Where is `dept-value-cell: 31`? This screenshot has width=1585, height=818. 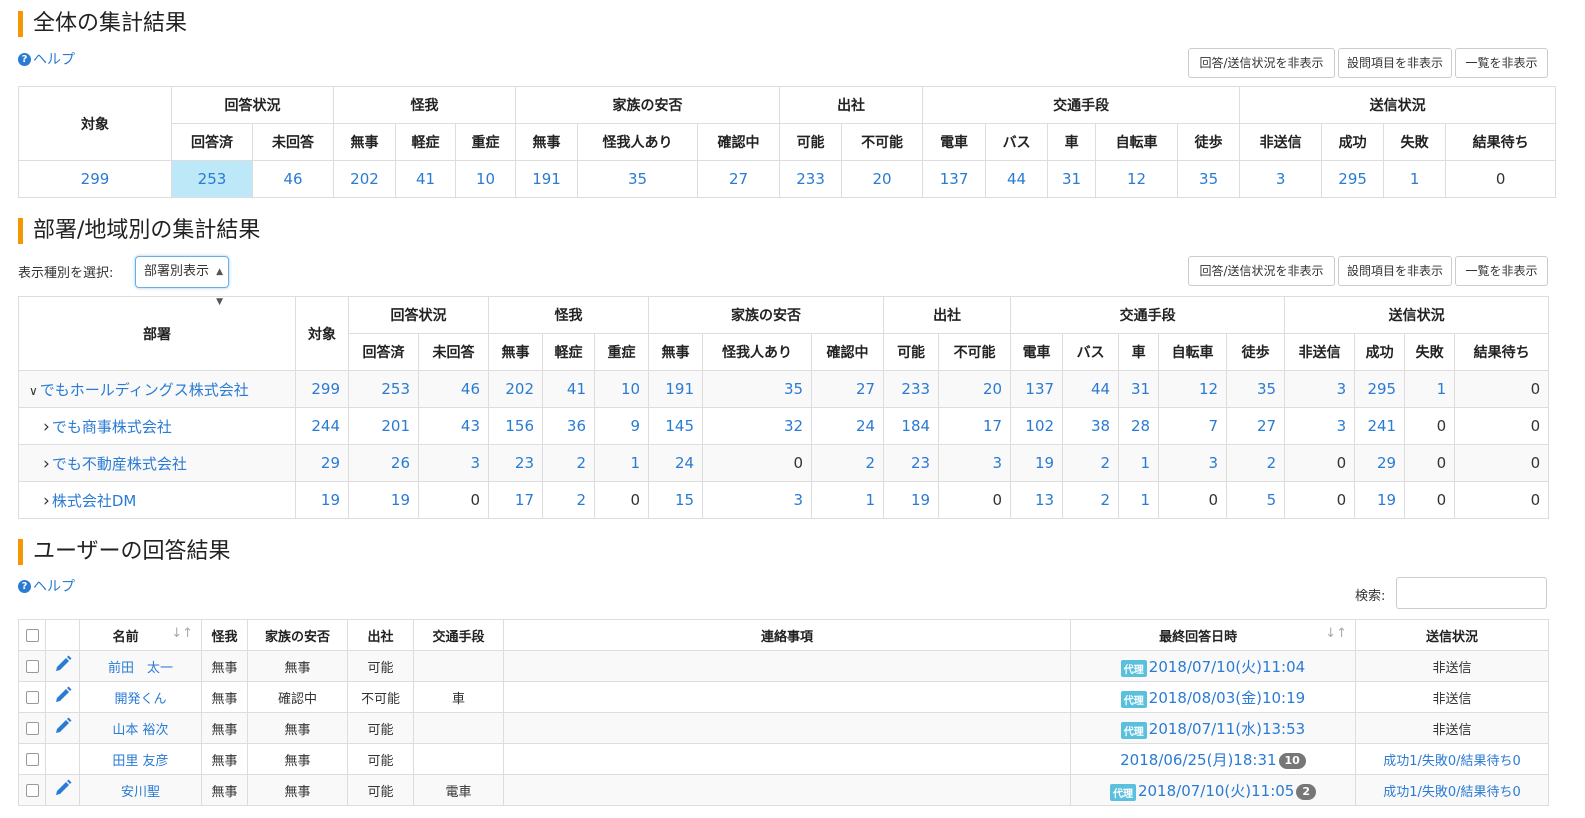 dept-value-cell: 31 is located at coordinates (1139, 389).